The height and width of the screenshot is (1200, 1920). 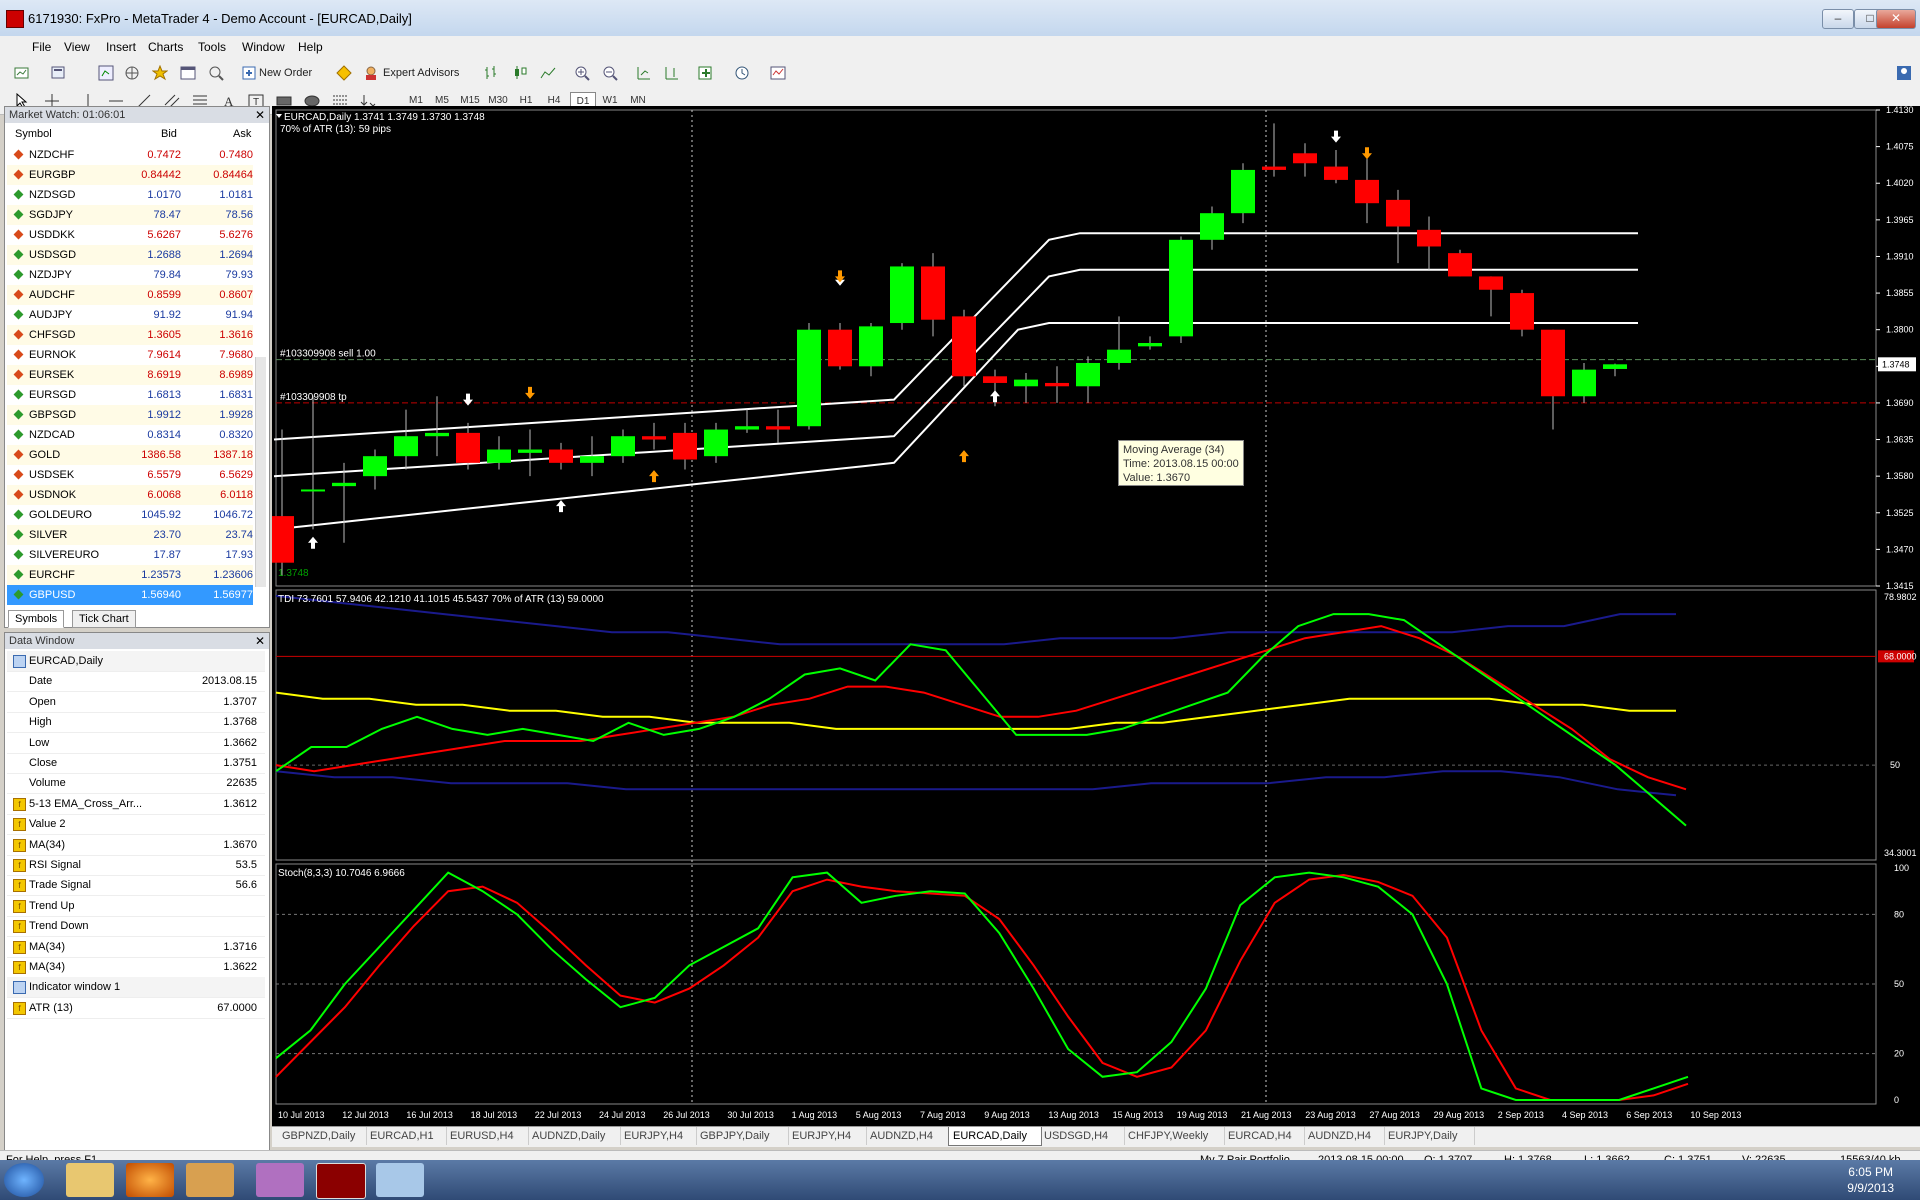 What do you see at coordinates (672, 73) in the screenshot?
I see `chart-shift-icon` at bounding box center [672, 73].